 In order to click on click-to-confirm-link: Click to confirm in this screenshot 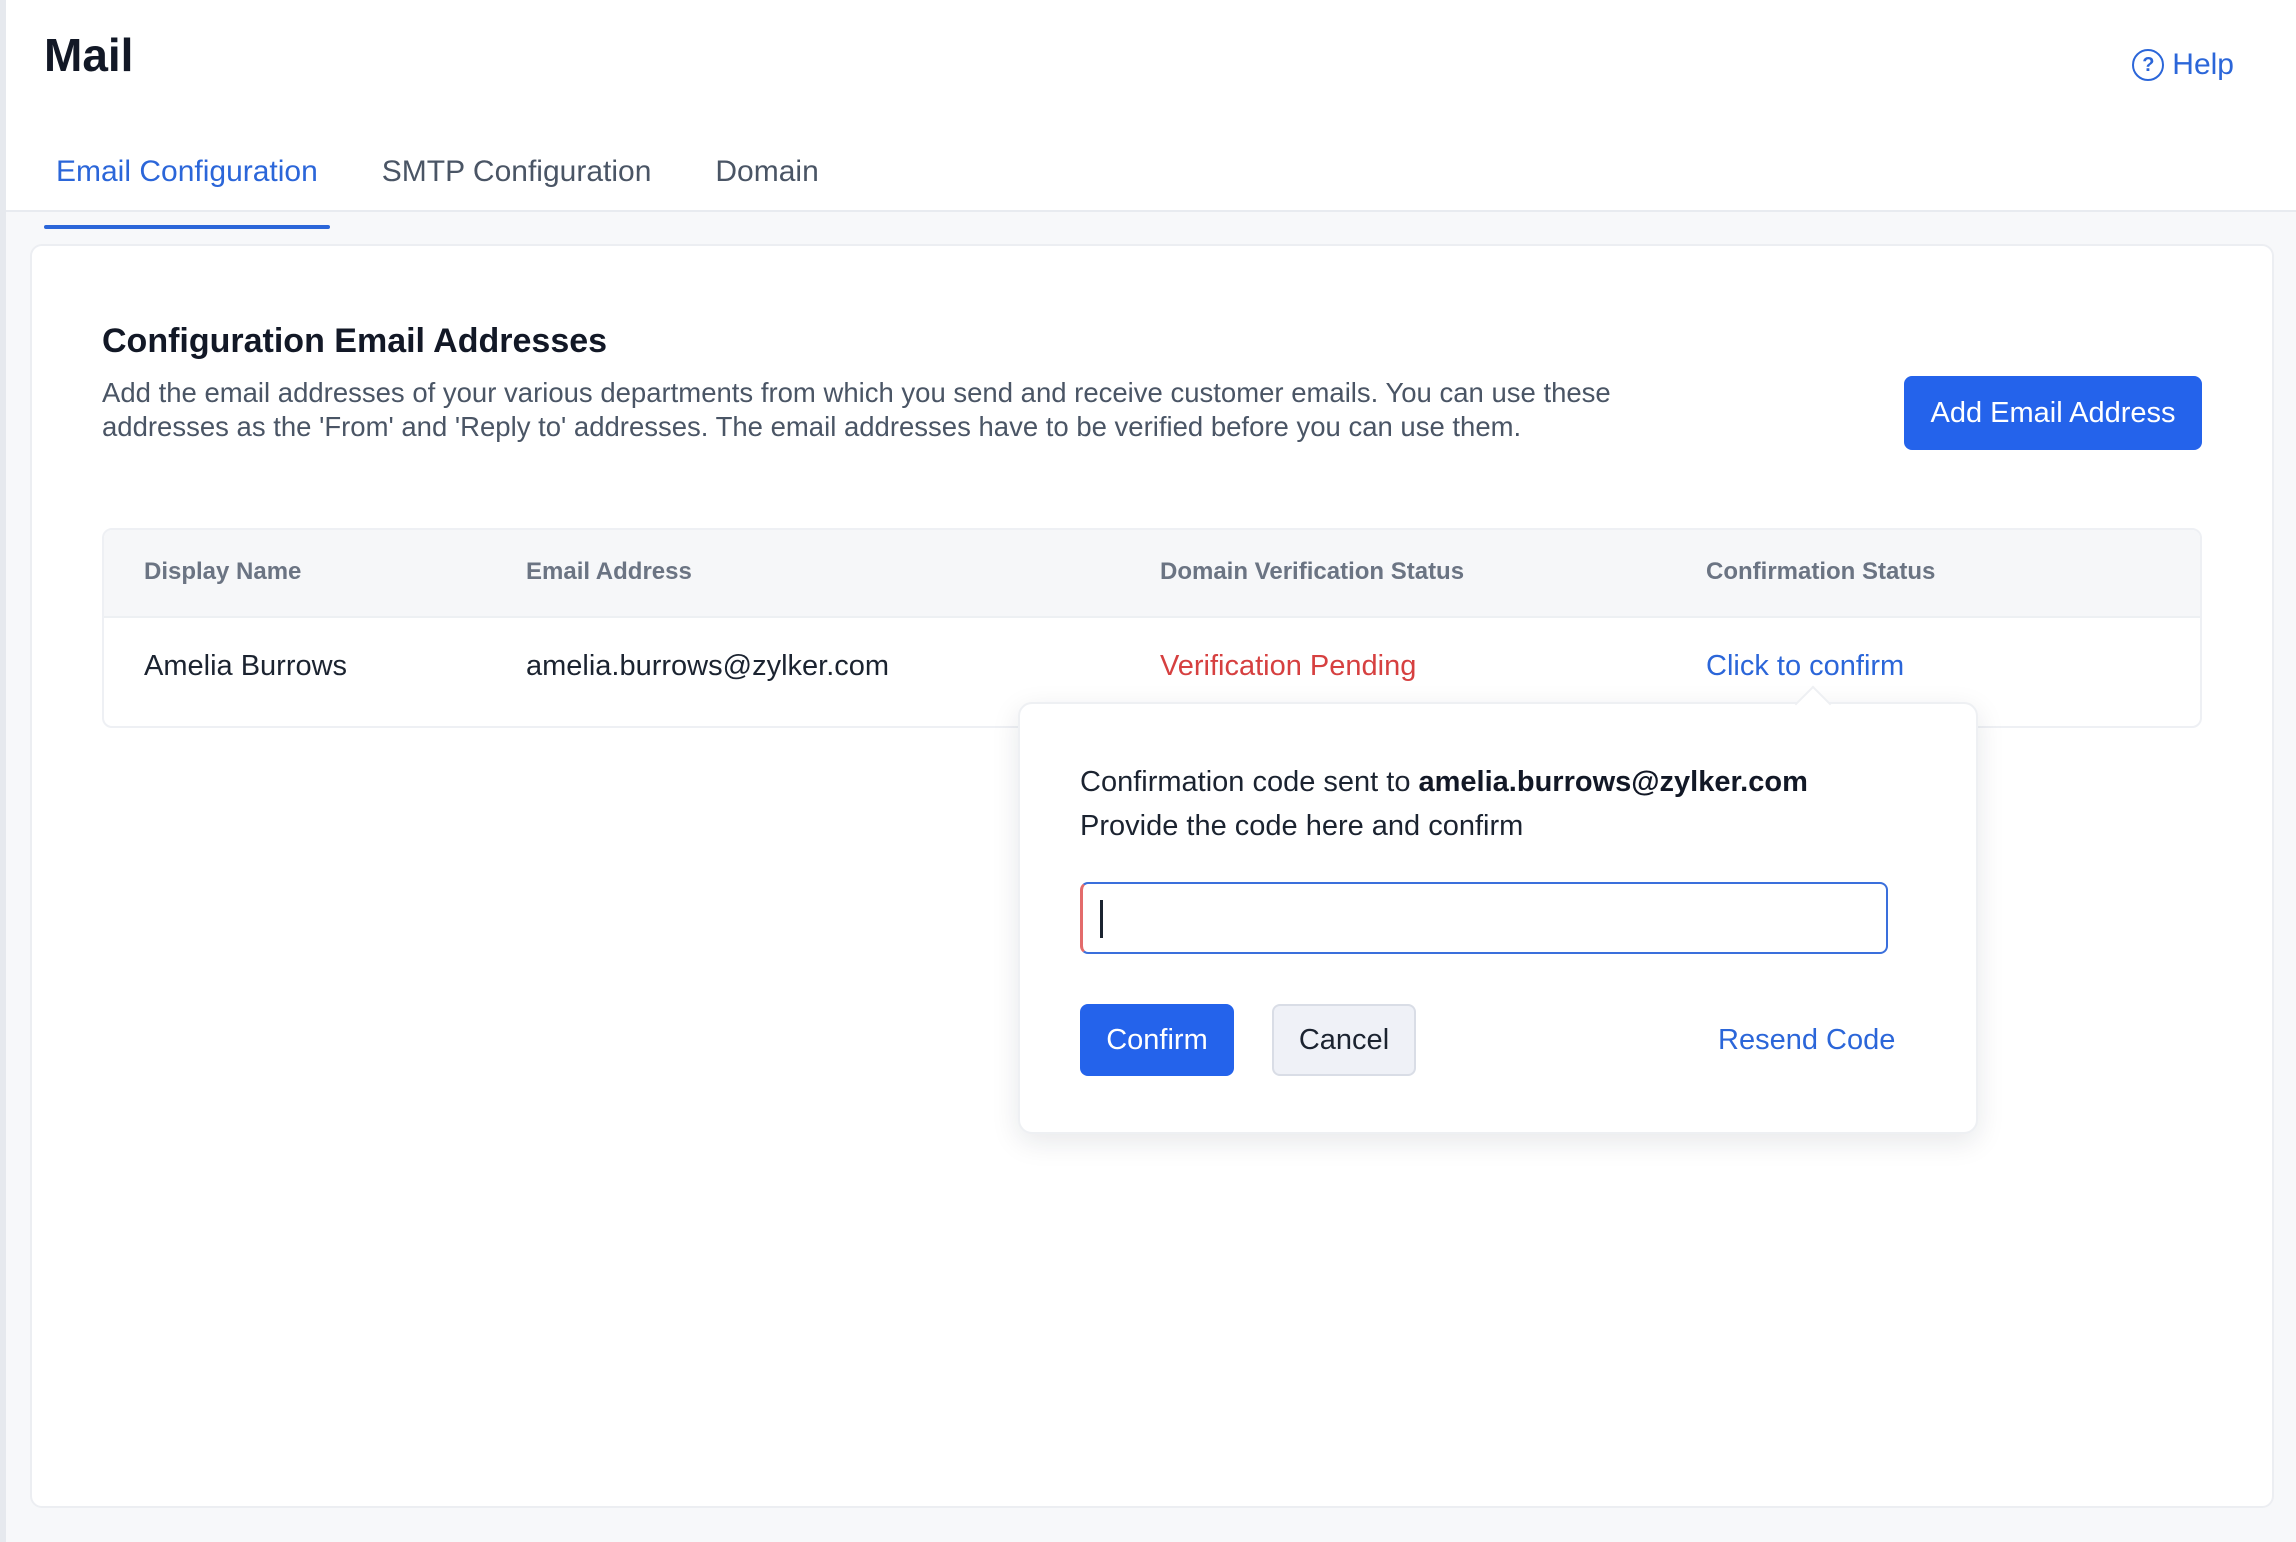, I will do `click(1805, 666)`.